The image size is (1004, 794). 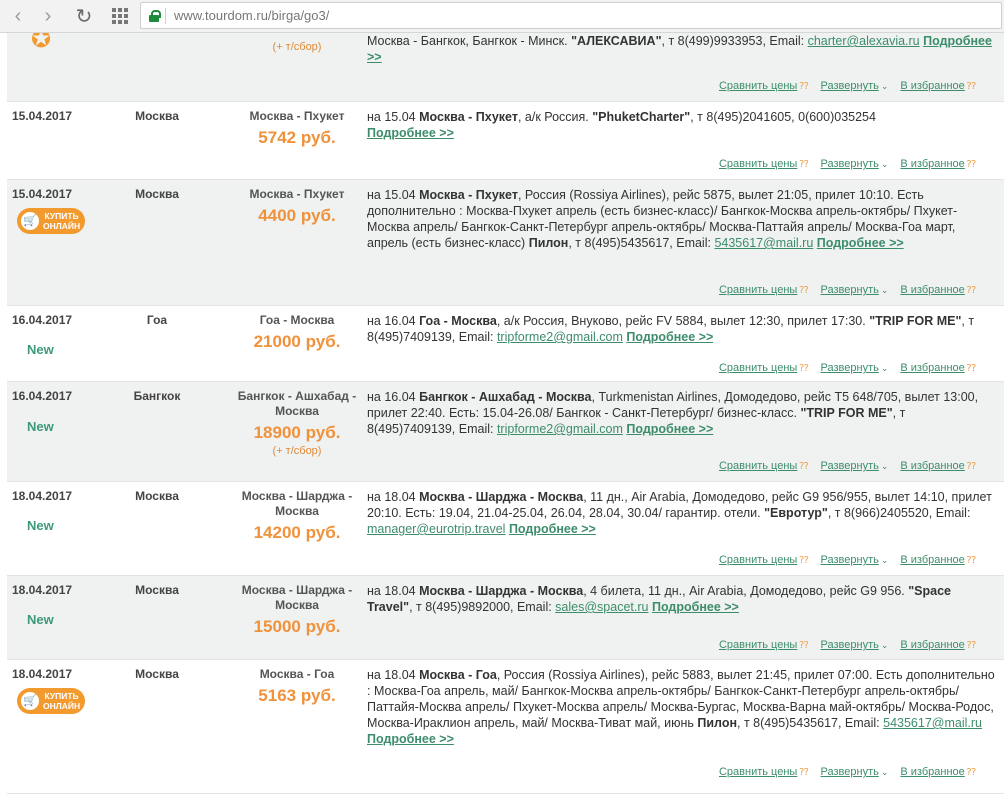 I want to click on address-separator, so click(x=165, y=15).